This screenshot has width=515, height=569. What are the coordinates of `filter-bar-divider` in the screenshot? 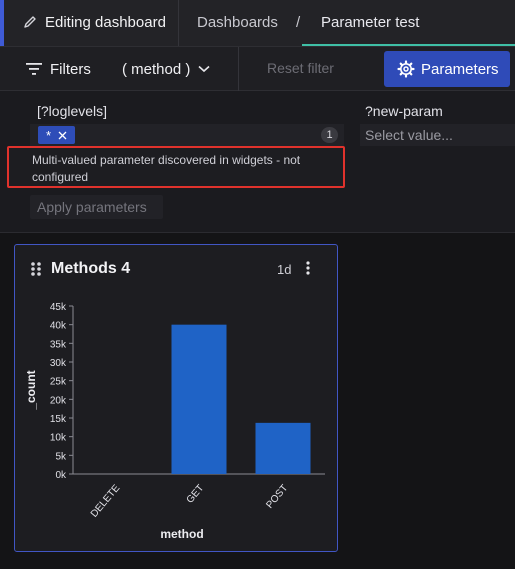 It's located at (238, 69).